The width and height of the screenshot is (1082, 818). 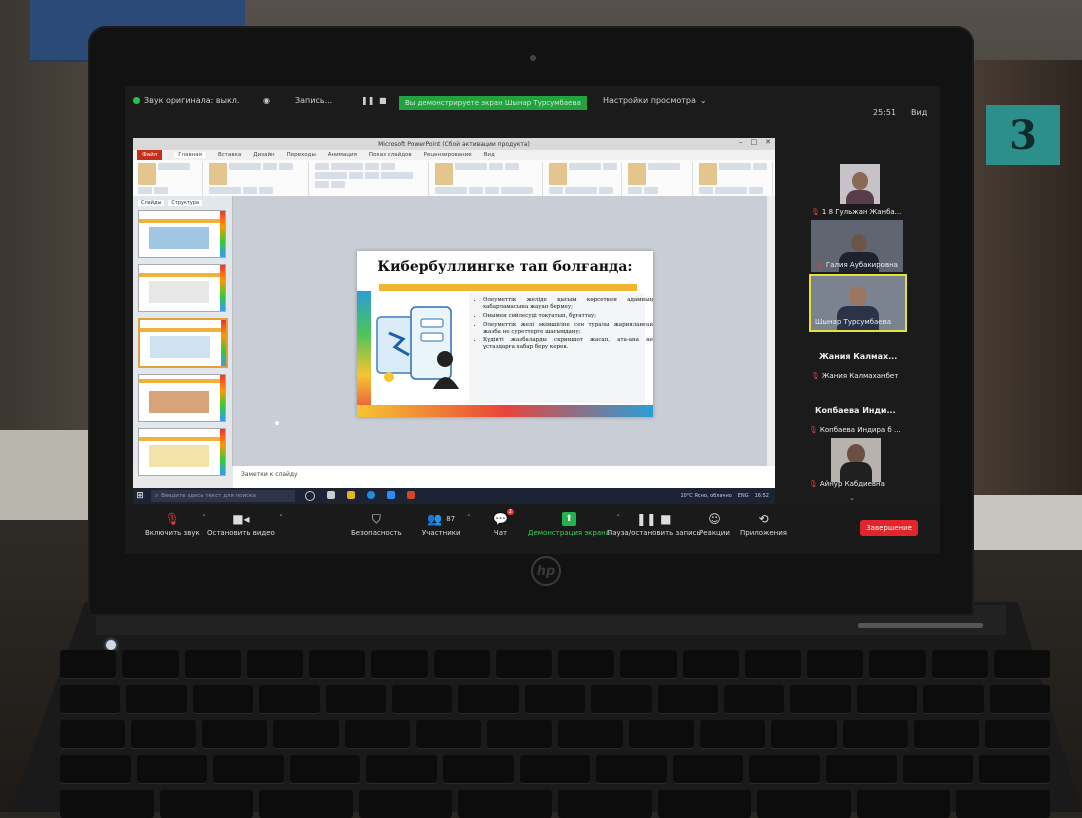 I want to click on reactions-button: ☺ Реакции, so click(x=714, y=524).